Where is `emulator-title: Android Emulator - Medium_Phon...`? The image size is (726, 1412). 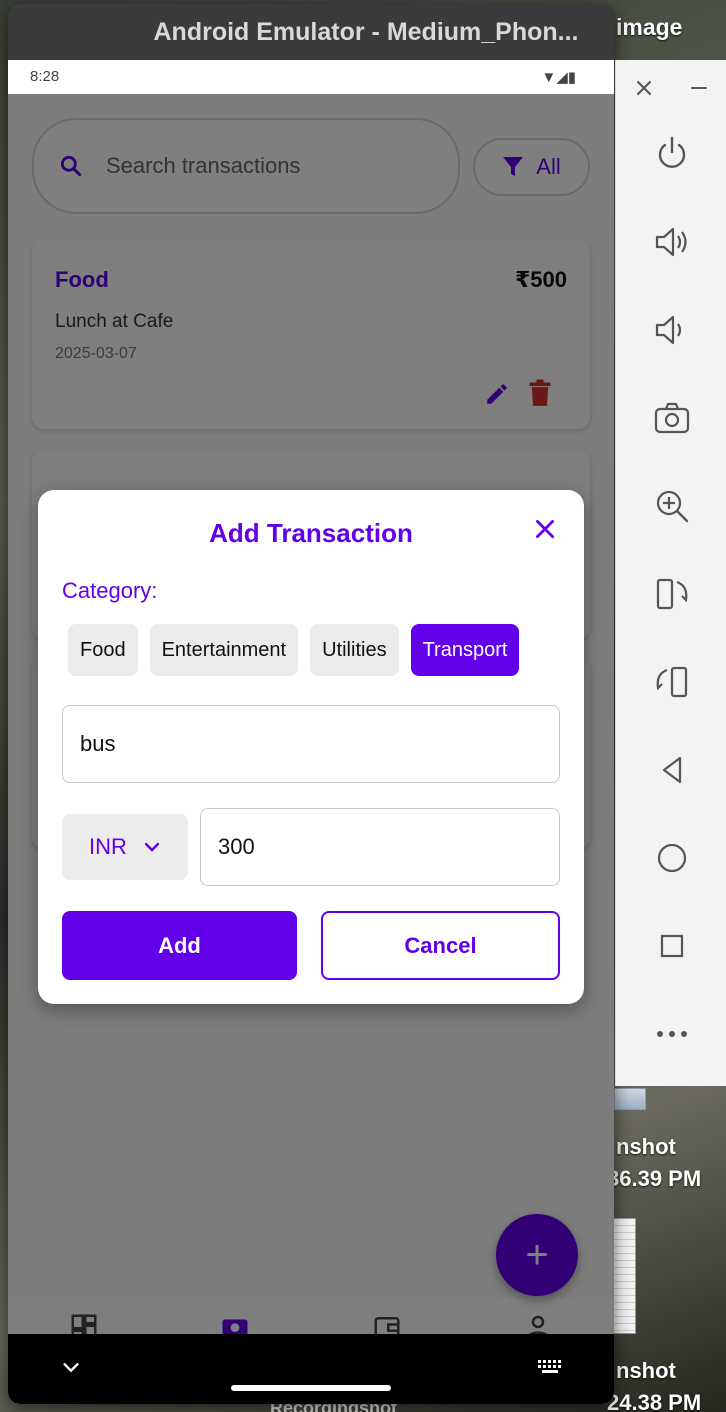 emulator-title: Android Emulator - Medium_Phon... is located at coordinates (311, 32).